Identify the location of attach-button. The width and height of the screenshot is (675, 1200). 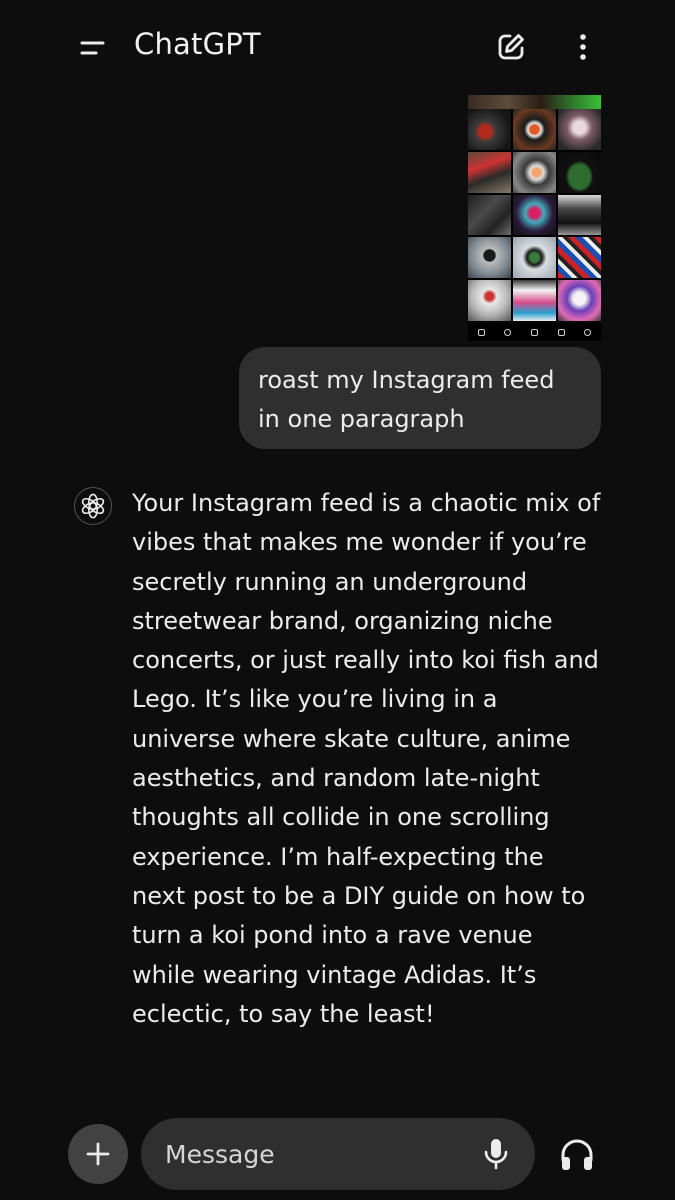
(98, 1154).